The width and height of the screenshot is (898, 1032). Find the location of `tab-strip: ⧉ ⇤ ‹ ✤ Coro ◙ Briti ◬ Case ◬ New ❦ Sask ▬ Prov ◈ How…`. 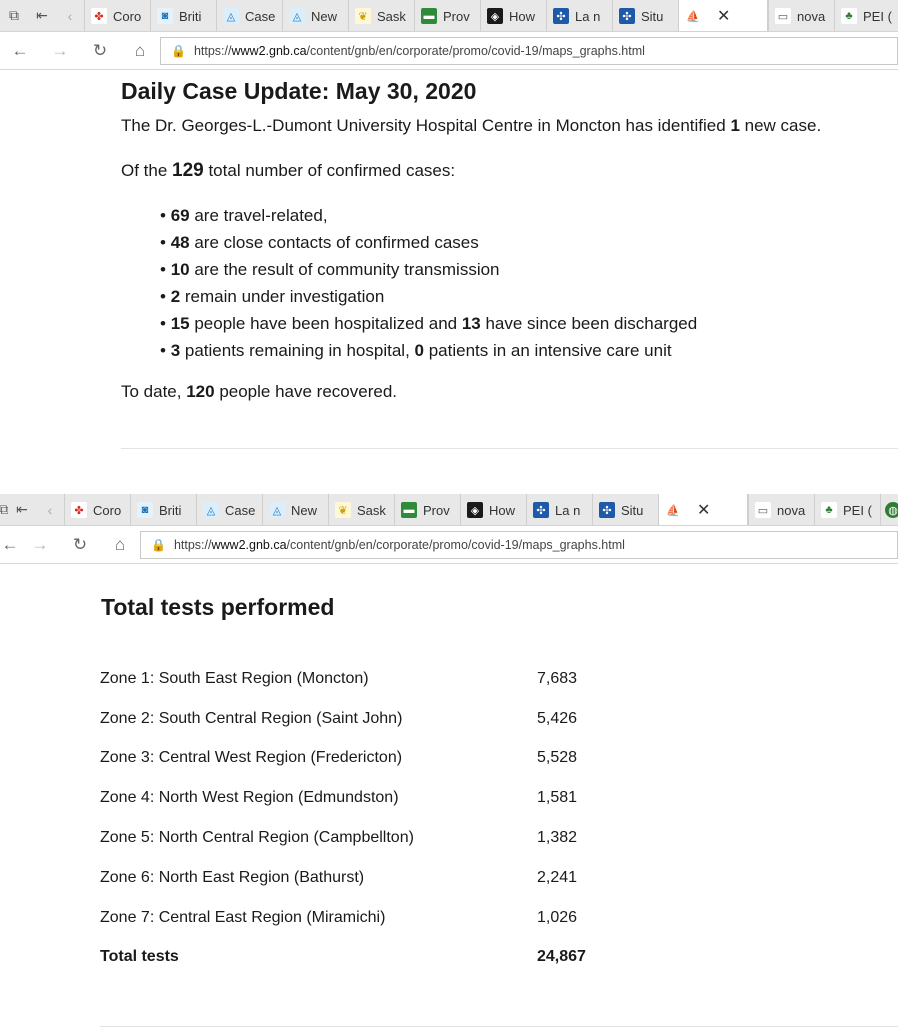

tab-strip: ⧉ ⇤ ‹ ✤ Coro ◙ Briti ◬ Case ◬ New ❦ Sask ▬ Prov ◈ How… is located at coordinates (449, 510).